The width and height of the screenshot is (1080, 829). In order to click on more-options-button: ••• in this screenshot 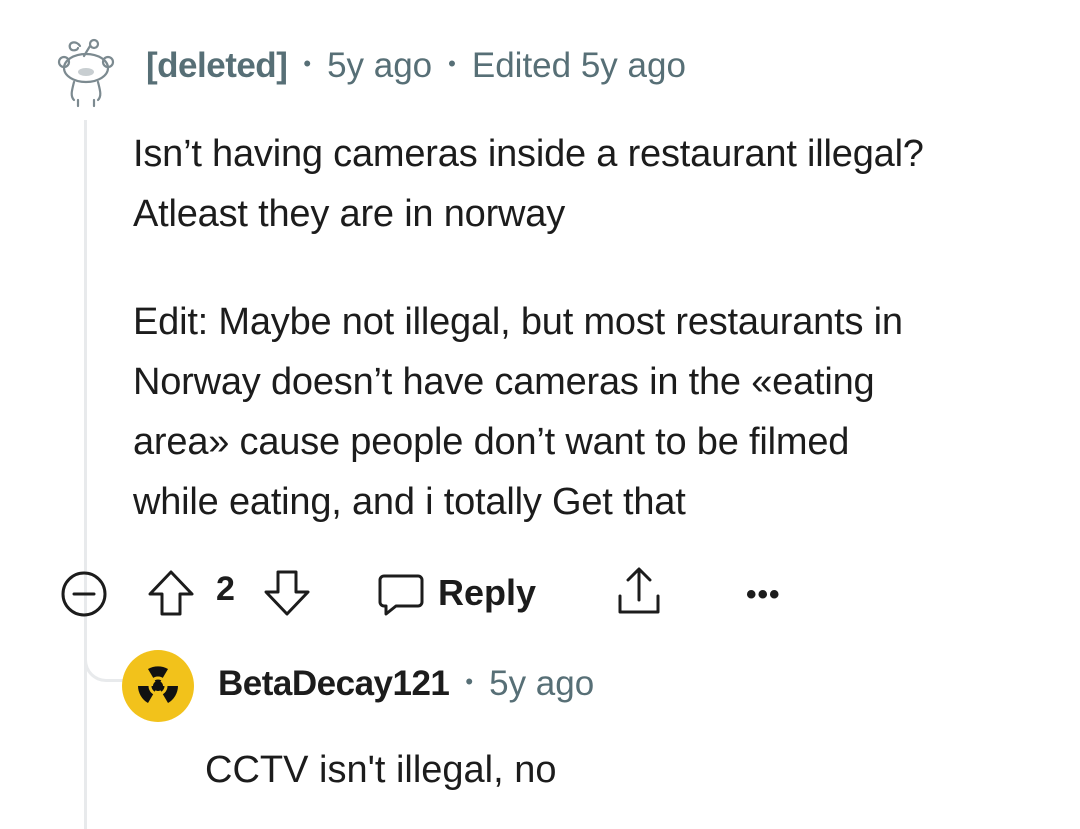, I will do `click(763, 595)`.